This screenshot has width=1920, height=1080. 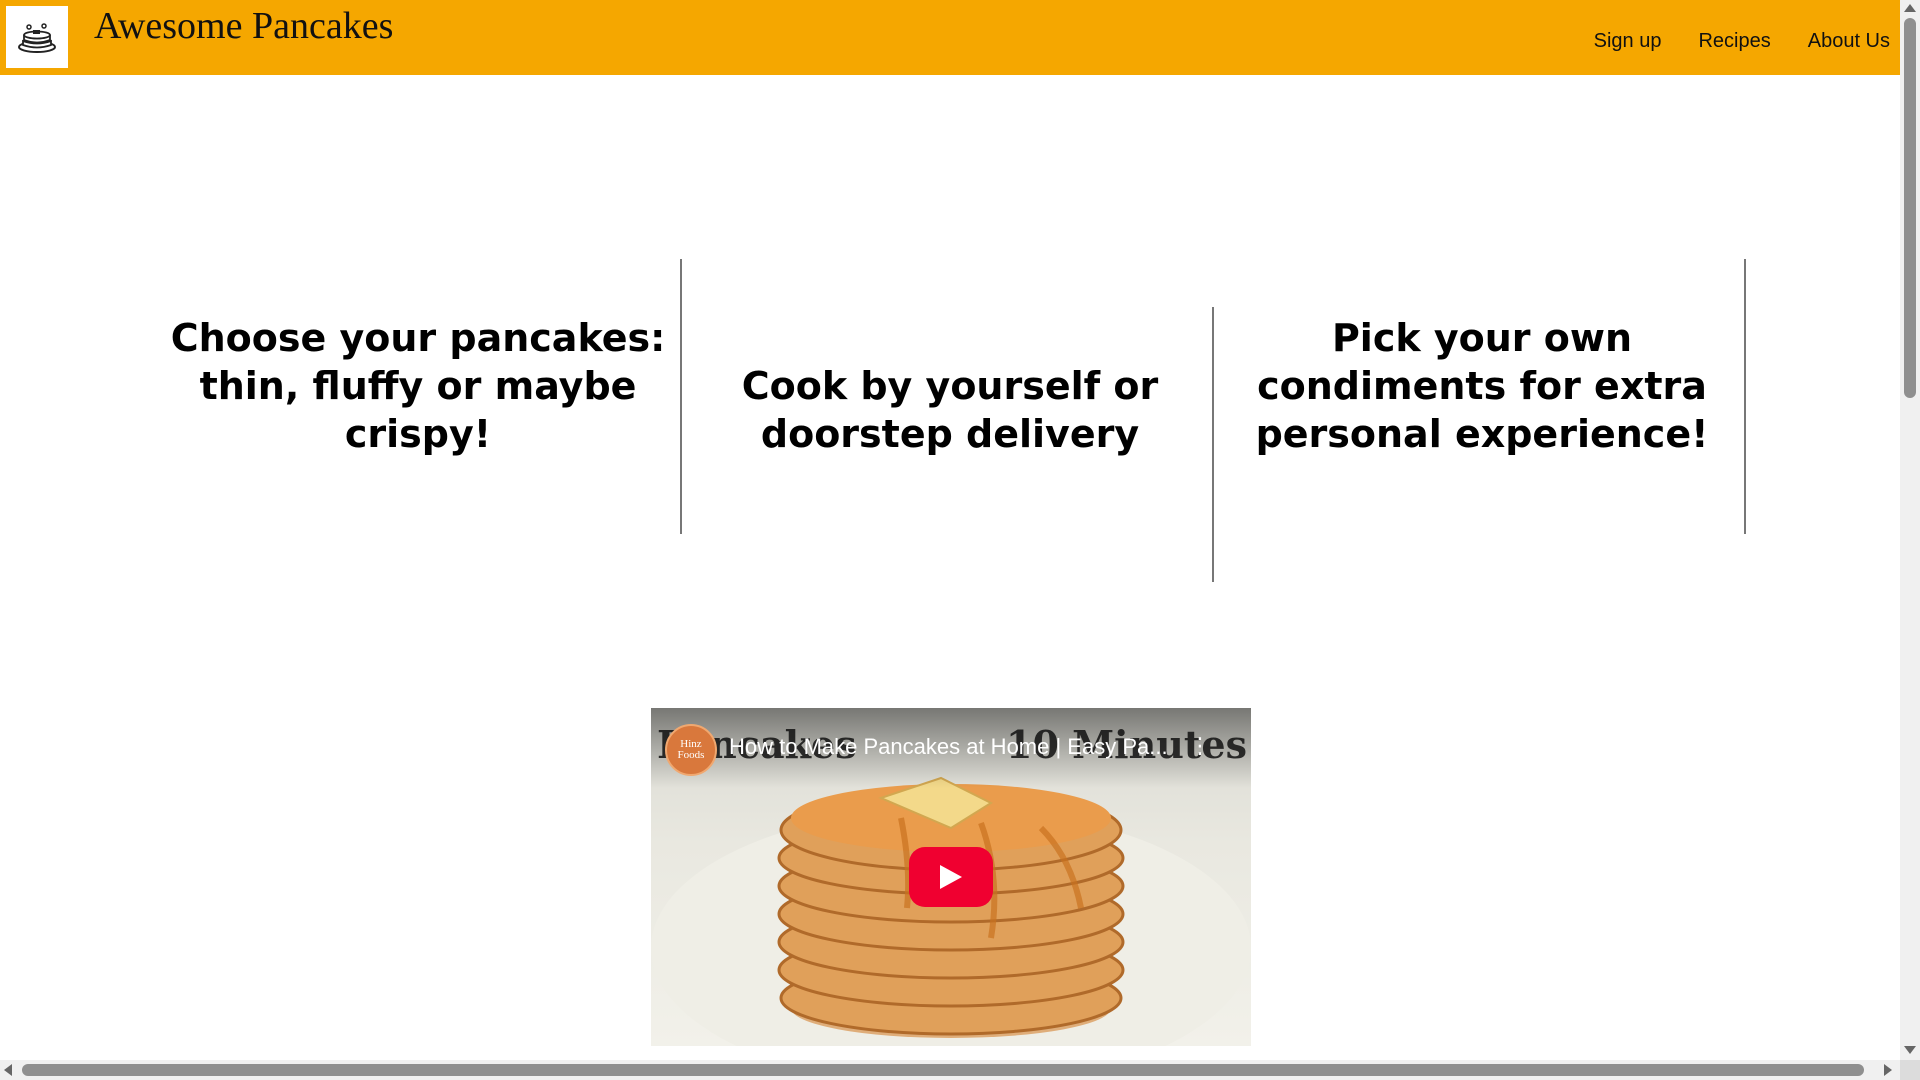 What do you see at coordinates (1849, 41) in the screenshot?
I see `nav-about-us: About Us` at bounding box center [1849, 41].